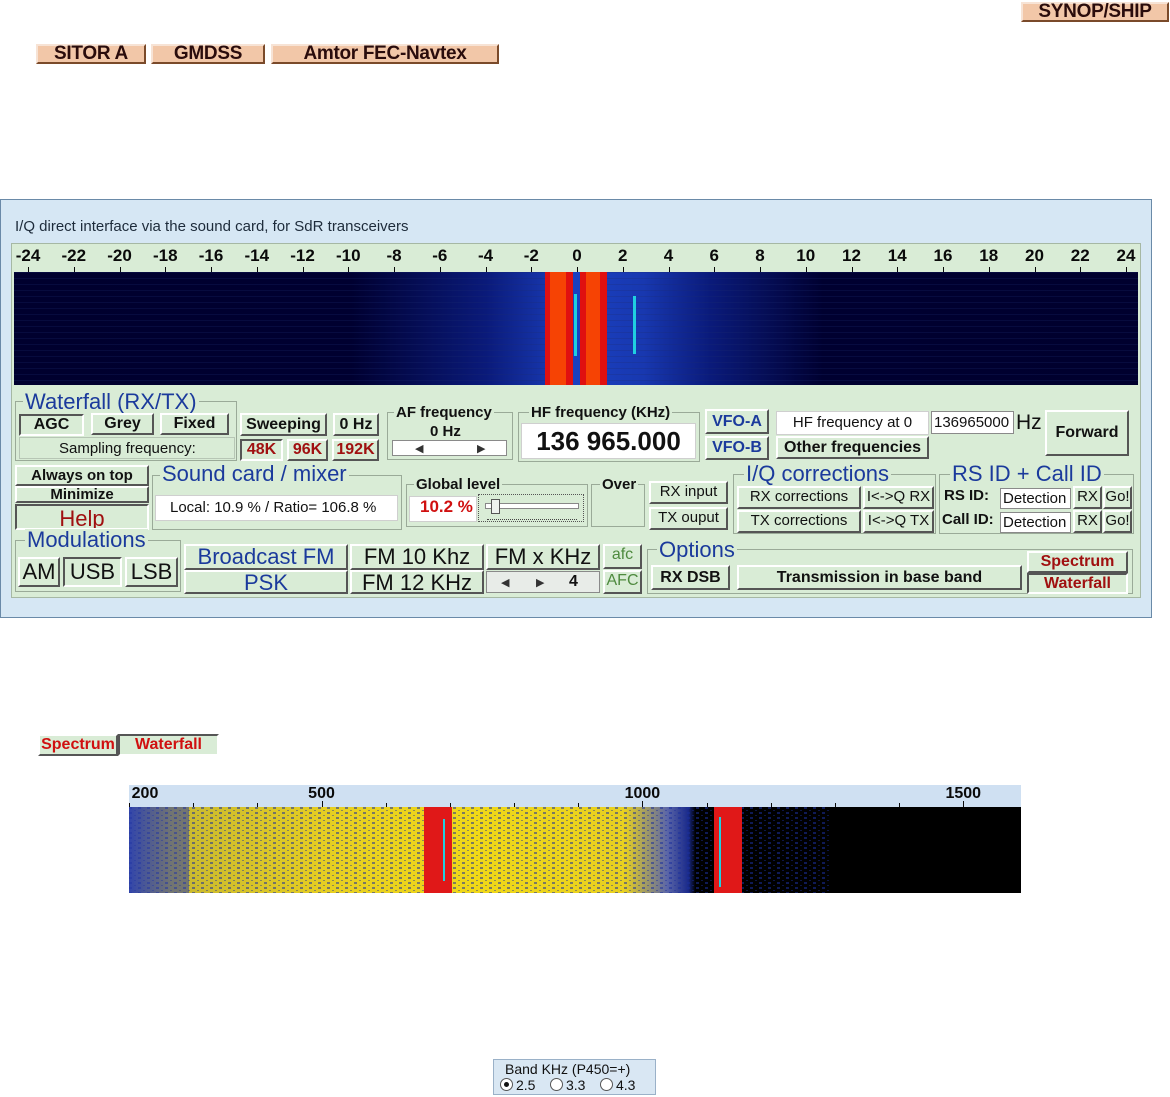  Describe the element at coordinates (879, 577) in the screenshot. I see `transmission-base-band-button: Transmission in base band` at that location.